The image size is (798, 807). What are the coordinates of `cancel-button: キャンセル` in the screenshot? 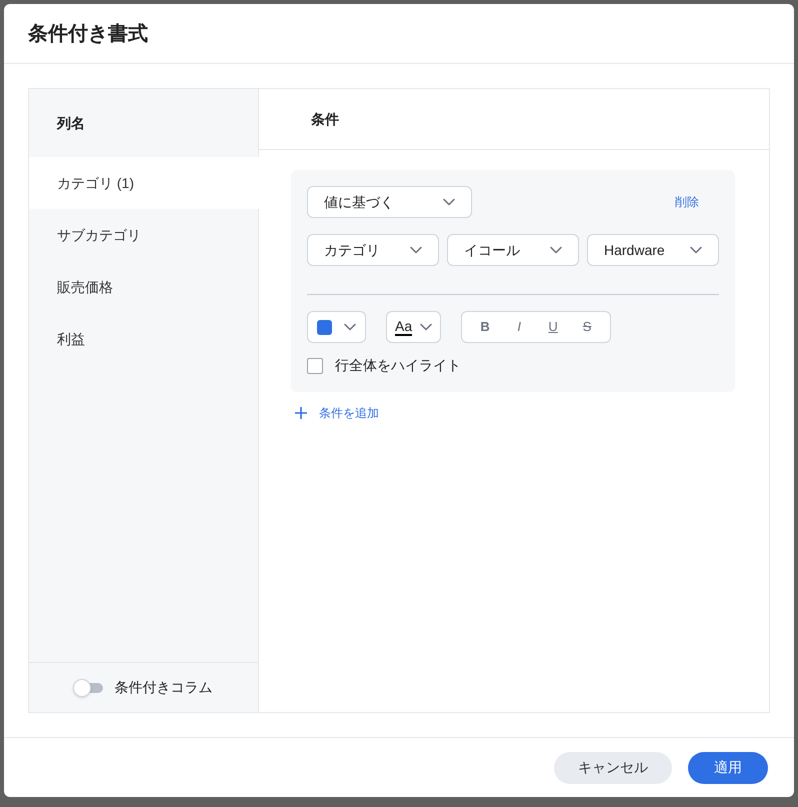 It's located at (613, 768).